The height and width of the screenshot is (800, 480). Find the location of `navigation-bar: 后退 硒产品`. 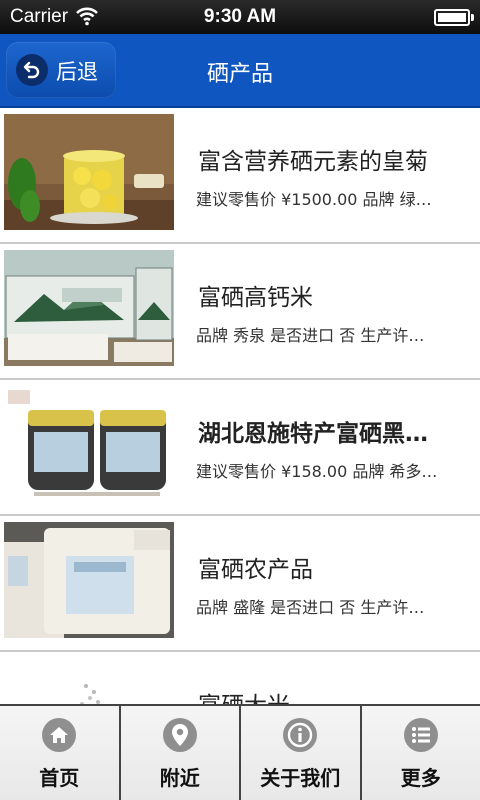

navigation-bar: 后退 硒产品 is located at coordinates (240, 71).